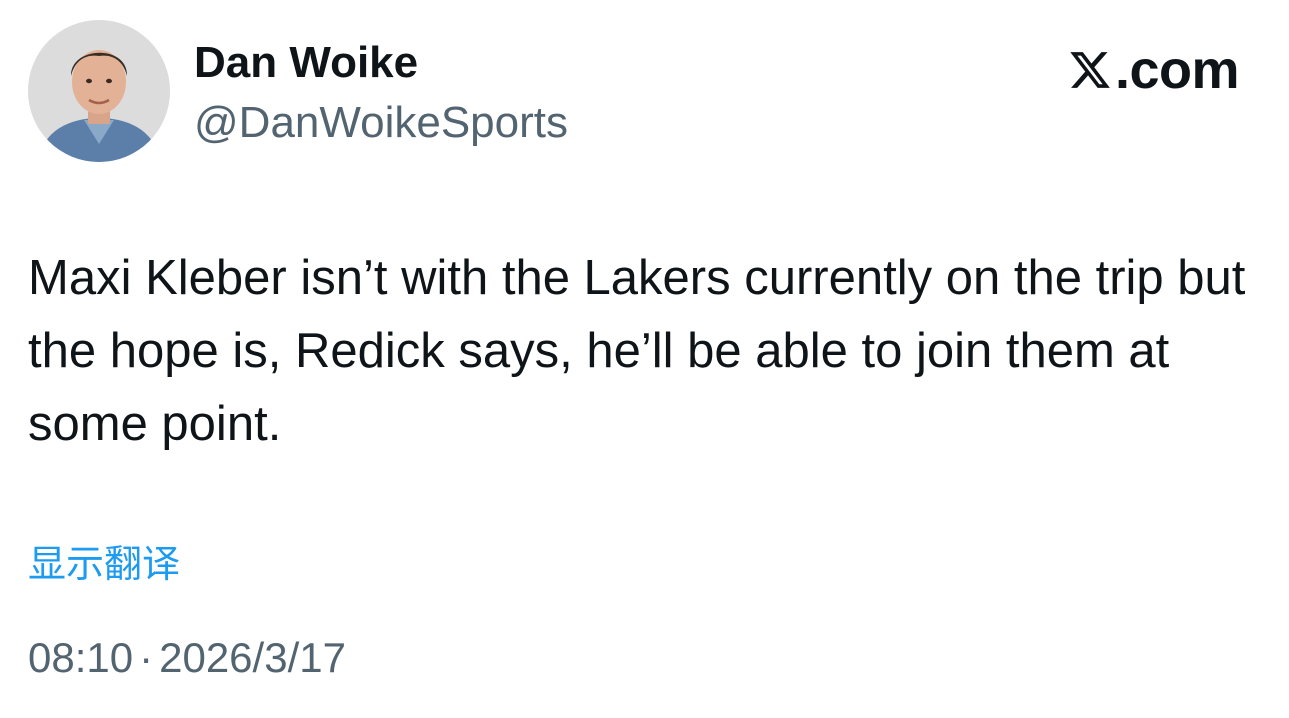  I want to click on x-com-brand: .com, so click(1154, 70).